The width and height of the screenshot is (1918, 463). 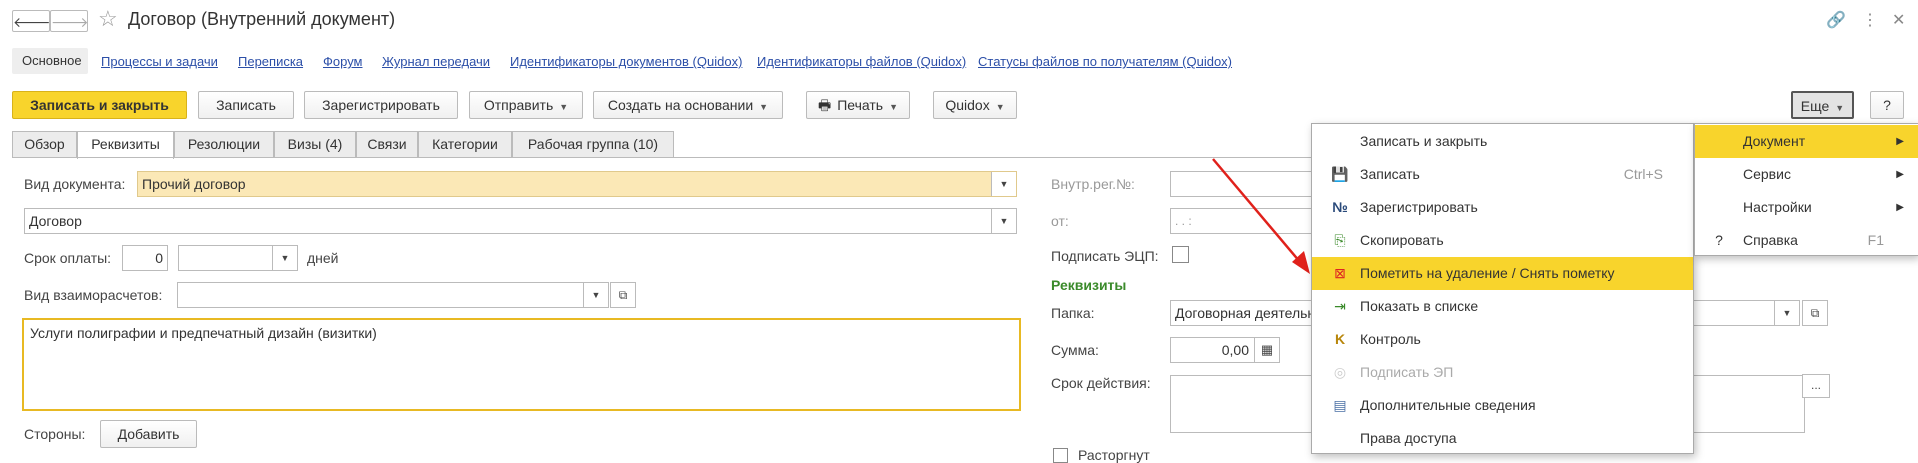 I want to click on doc-type-field: Прочий договор ▼, so click(x=577, y=184).